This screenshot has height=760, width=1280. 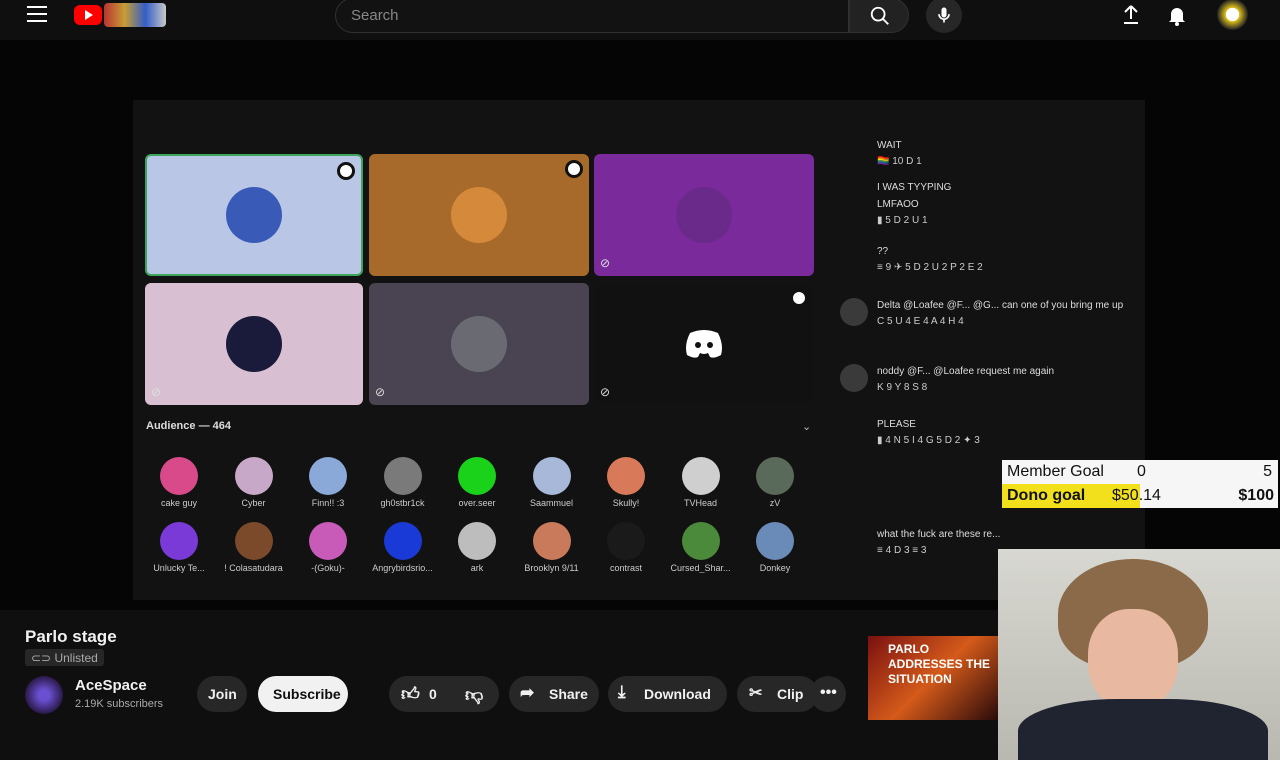 What do you see at coordinates (944, 16) in the screenshot?
I see `voice-search-button` at bounding box center [944, 16].